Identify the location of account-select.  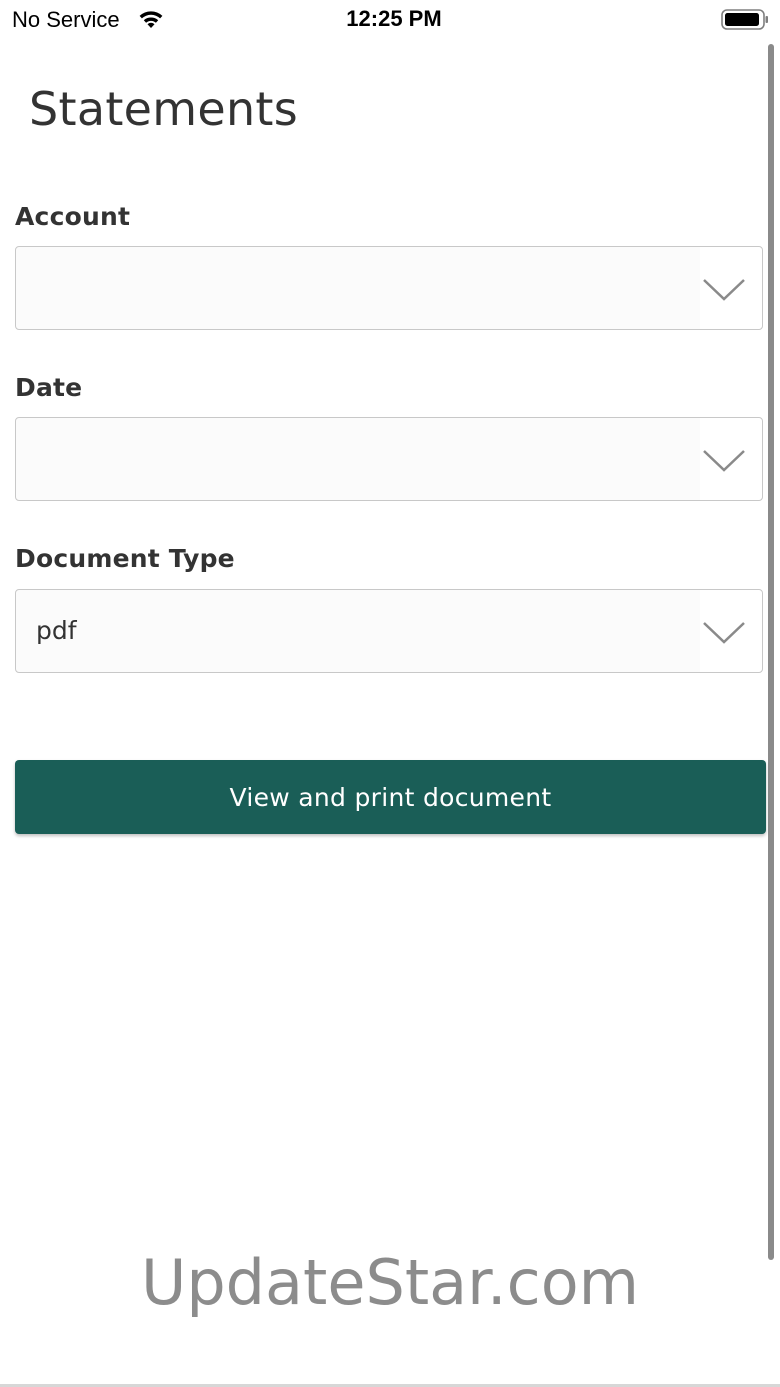
(389, 288).